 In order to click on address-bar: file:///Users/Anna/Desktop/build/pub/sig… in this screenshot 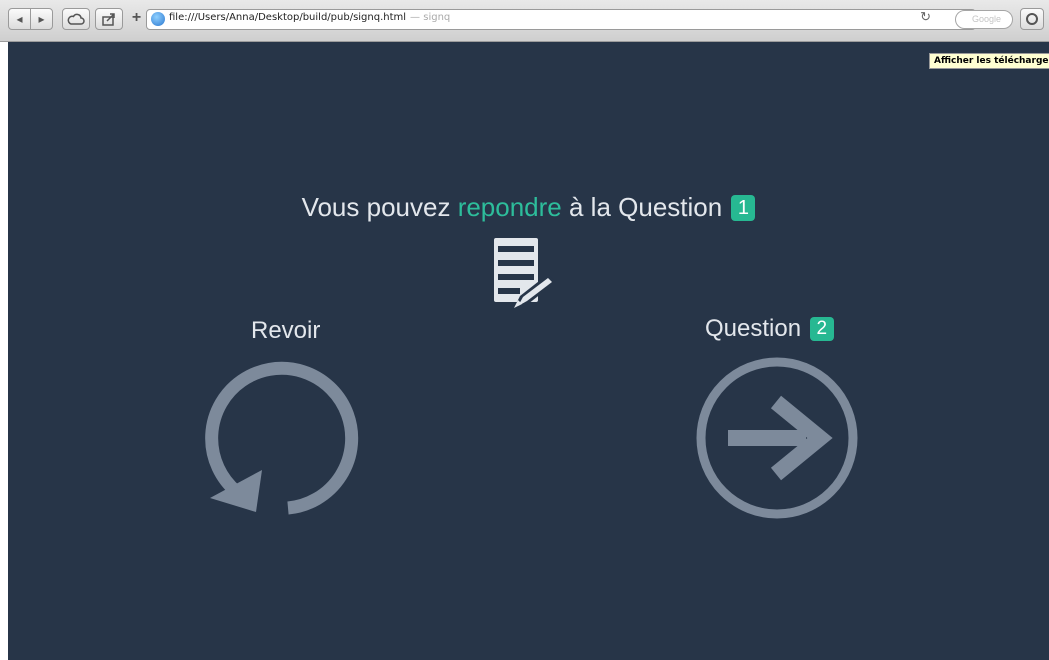, I will do `click(561, 19)`.